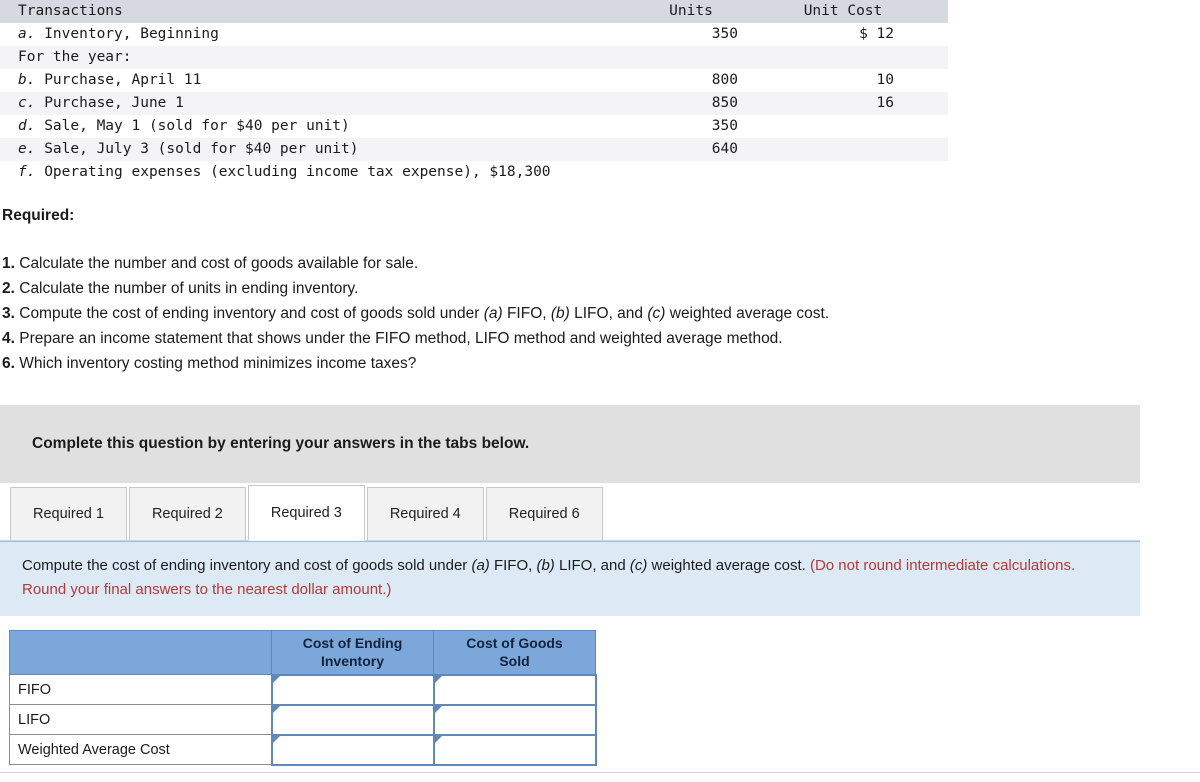  What do you see at coordinates (101, 103) in the screenshot?
I see `transaction-description: c. Purchase, June 1` at bounding box center [101, 103].